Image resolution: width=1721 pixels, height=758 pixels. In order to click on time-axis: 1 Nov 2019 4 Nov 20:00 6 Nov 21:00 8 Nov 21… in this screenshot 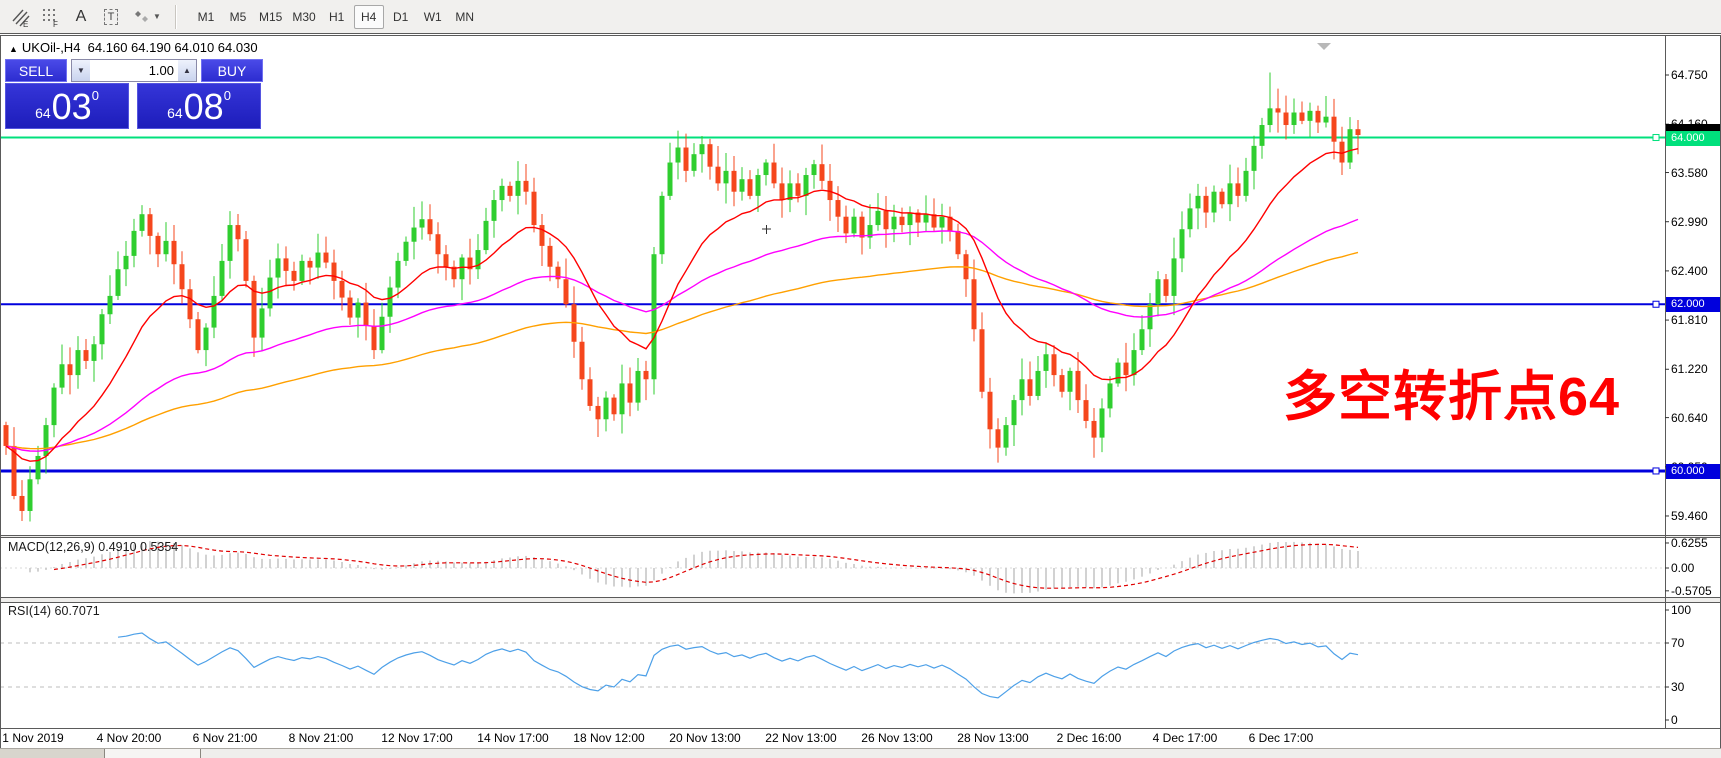, I will do `click(832, 738)`.